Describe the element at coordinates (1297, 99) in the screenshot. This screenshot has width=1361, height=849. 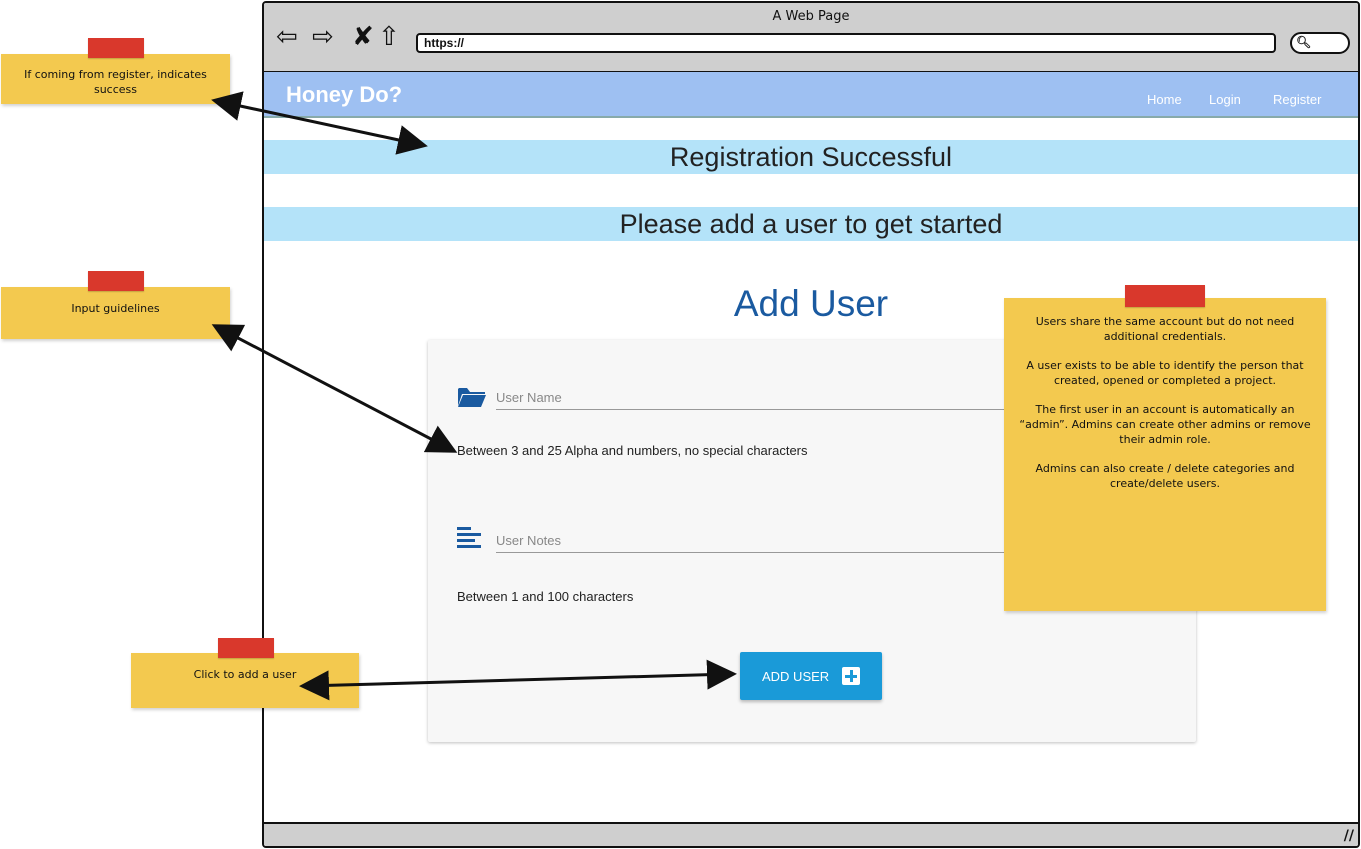
I see `nav-link-register: Register` at that location.